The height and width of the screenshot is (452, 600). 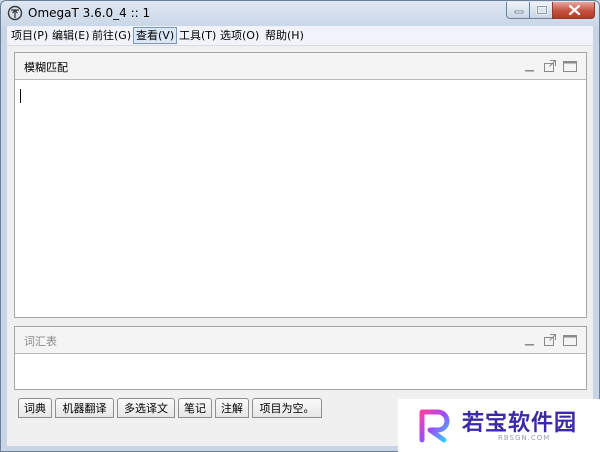 I want to click on window-title: OmegaT 3.6.0_4 :: 1, so click(x=89, y=13).